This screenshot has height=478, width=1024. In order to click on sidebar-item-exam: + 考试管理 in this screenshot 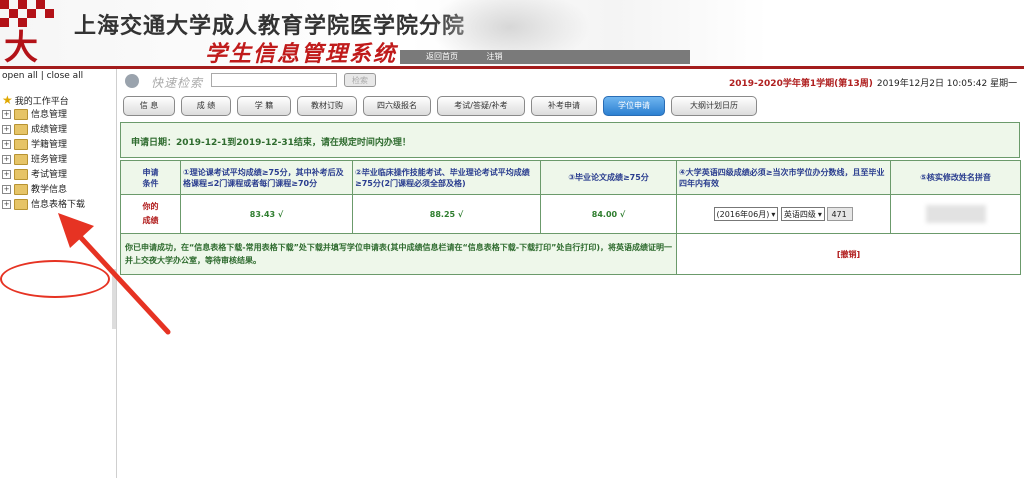, I will do `click(43, 175)`.